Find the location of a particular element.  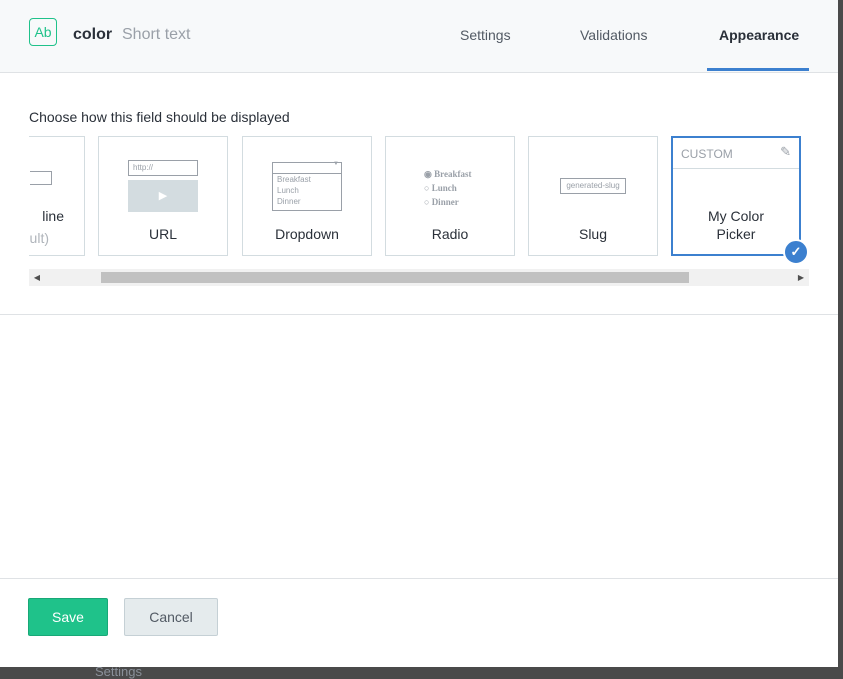

play-icon: ▶ is located at coordinates (163, 196).